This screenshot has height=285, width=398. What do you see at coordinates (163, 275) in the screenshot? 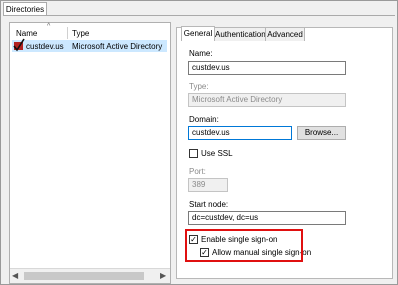
I see `scroll-right-icon: ▶` at bounding box center [163, 275].